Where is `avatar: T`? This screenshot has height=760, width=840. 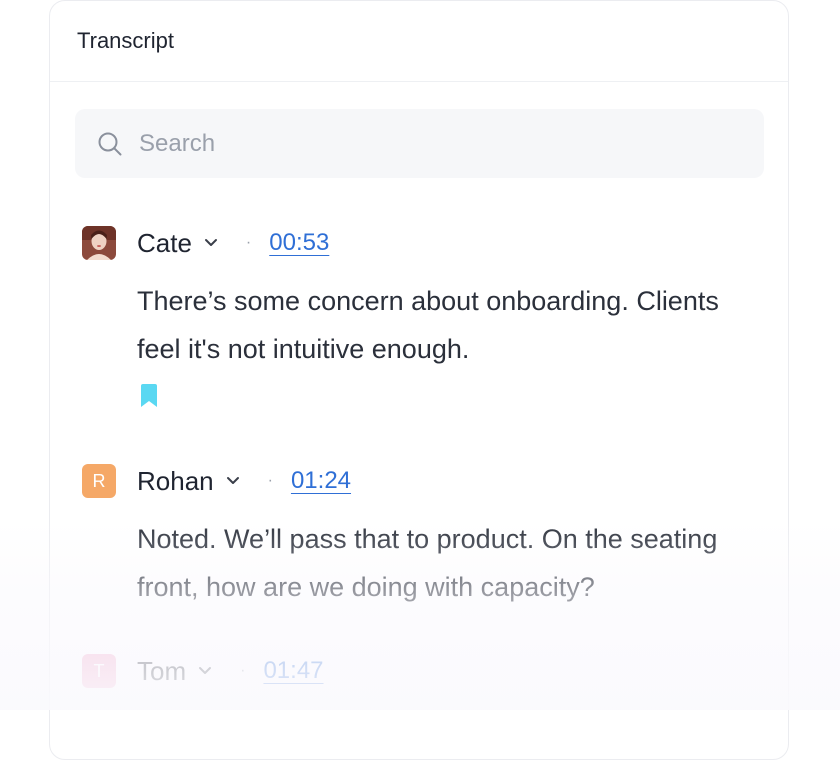
avatar: T is located at coordinates (99, 671).